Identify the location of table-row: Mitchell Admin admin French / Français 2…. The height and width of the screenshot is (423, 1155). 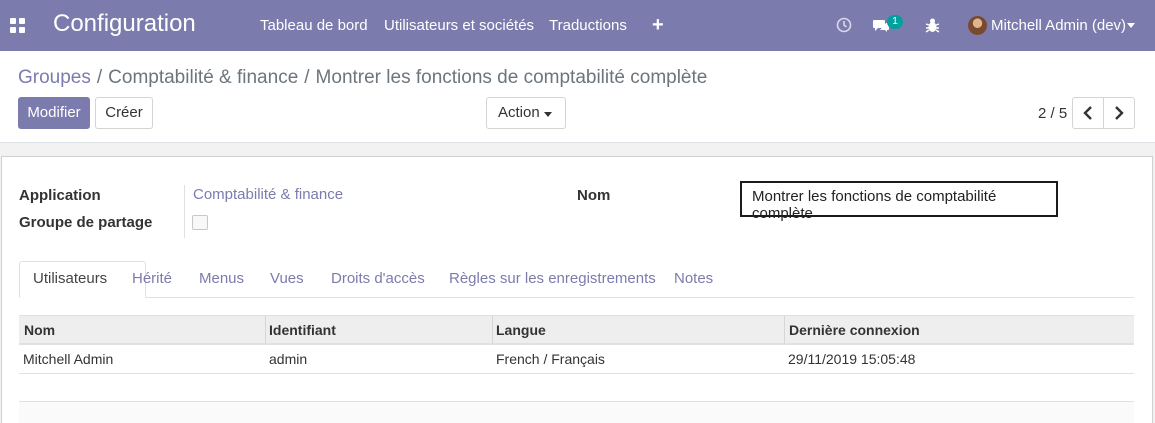
(576, 359).